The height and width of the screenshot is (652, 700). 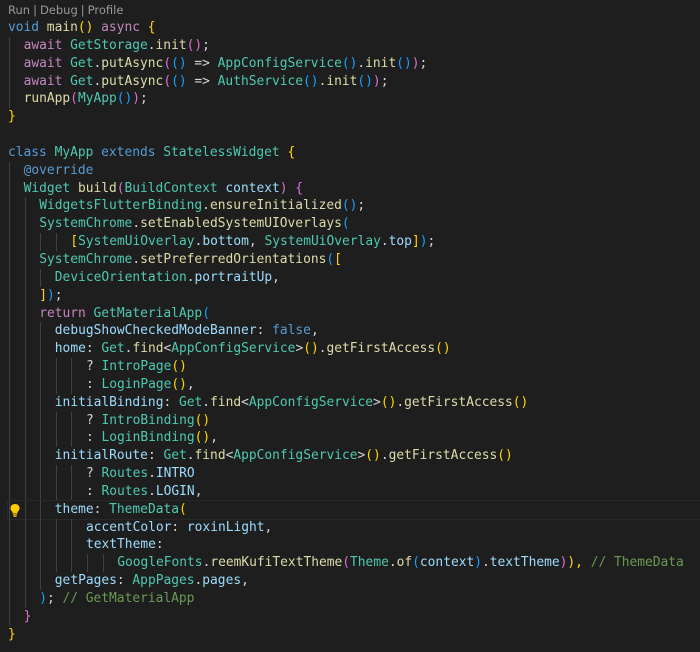 I want to click on code-text: theme: ThemeData(, so click(x=97, y=509).